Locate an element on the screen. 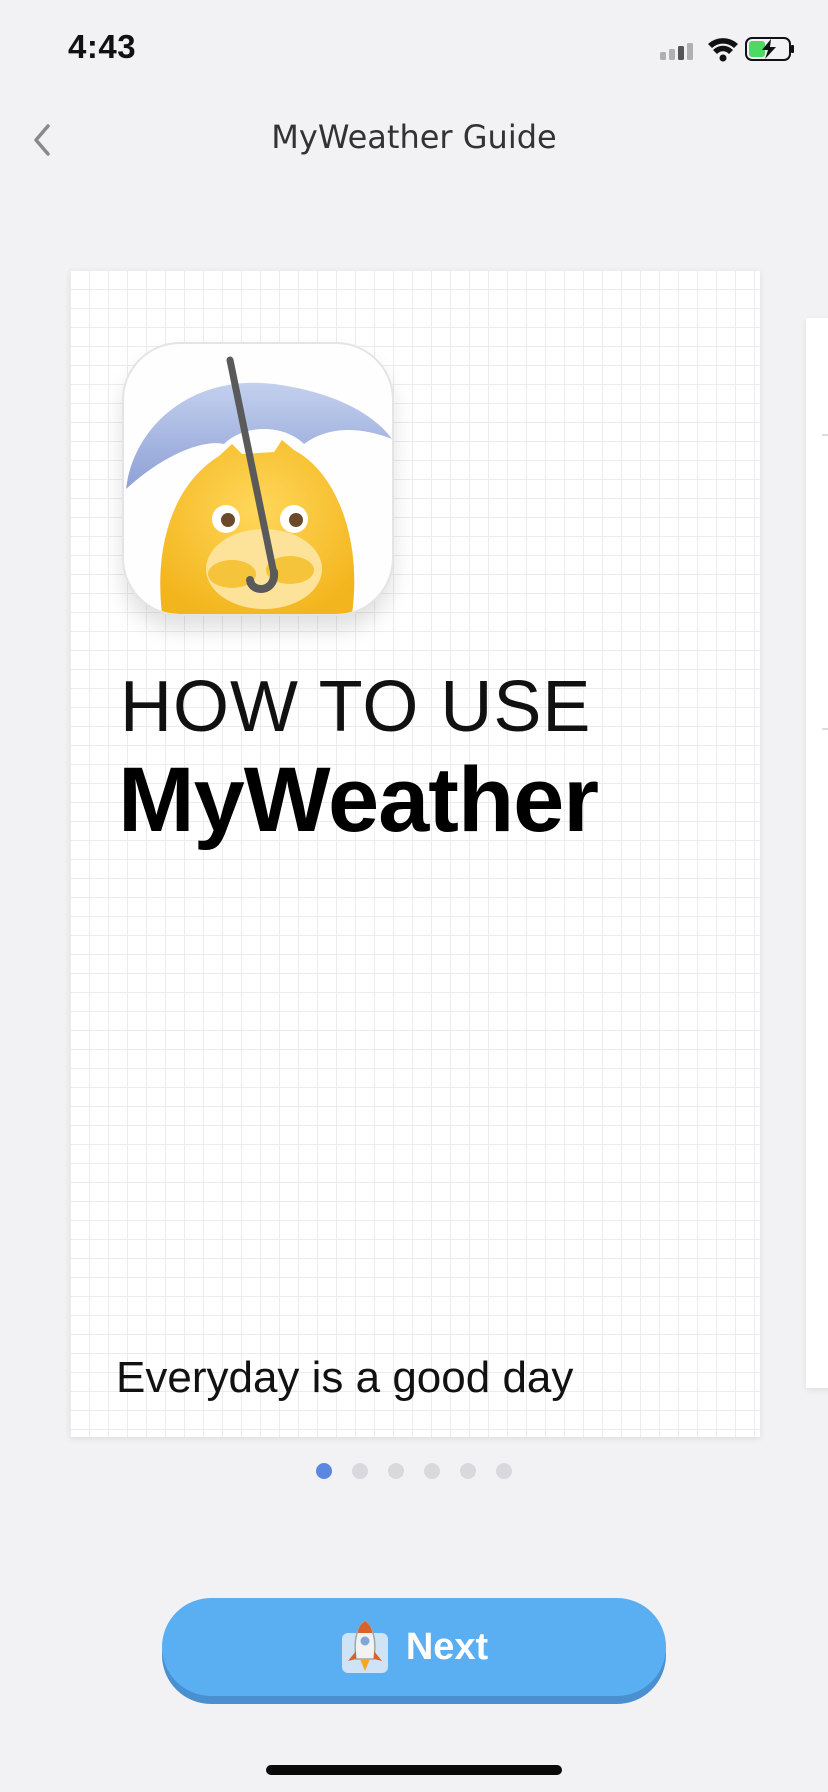 The width and height of the screenshot is (828, 1792). card-brand-title: MyWeather is located at coordinates (358, 800).